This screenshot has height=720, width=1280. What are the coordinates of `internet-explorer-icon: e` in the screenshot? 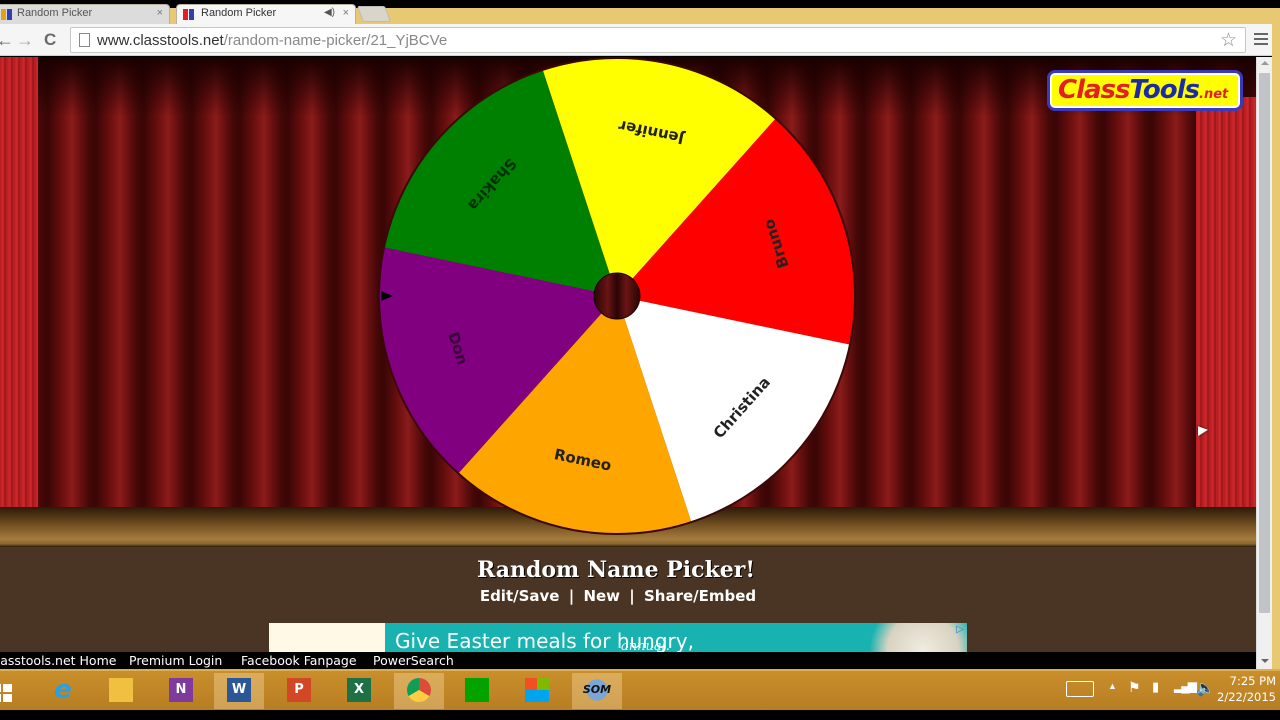 It's located at (63, 690).